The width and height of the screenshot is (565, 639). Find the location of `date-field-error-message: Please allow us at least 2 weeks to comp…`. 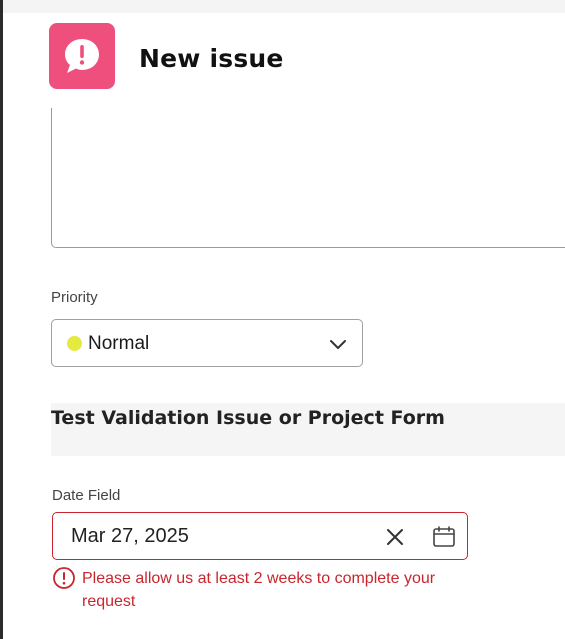

date-field-error-message: Please allow us at least 2 weeks to comp… is located at coordinates (259, 590).